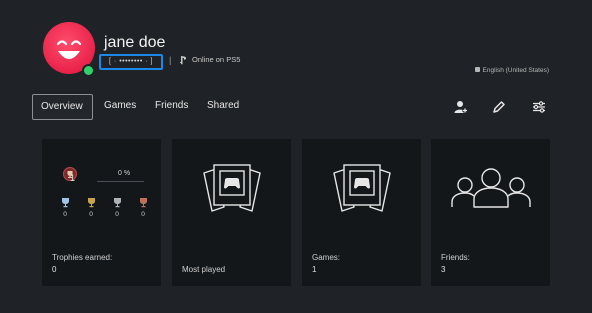 The height and width of the screenshot is (313, 592). Describe the element at coordinates (82, 257) in the screenshot. I see `trophies-earned-label: Trophies earned:` at that location.